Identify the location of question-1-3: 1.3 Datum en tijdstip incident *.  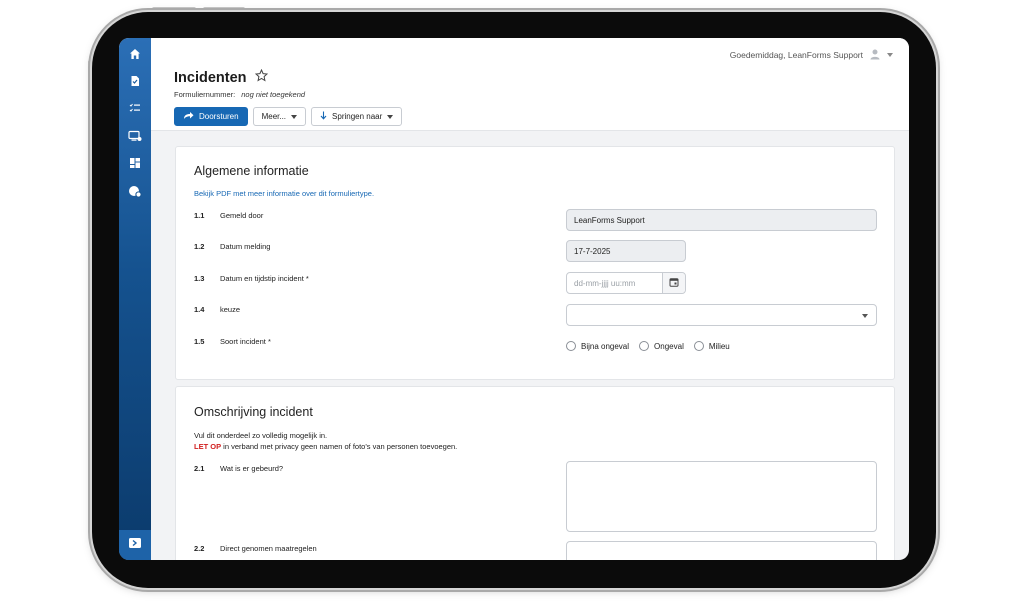
(251, 278).